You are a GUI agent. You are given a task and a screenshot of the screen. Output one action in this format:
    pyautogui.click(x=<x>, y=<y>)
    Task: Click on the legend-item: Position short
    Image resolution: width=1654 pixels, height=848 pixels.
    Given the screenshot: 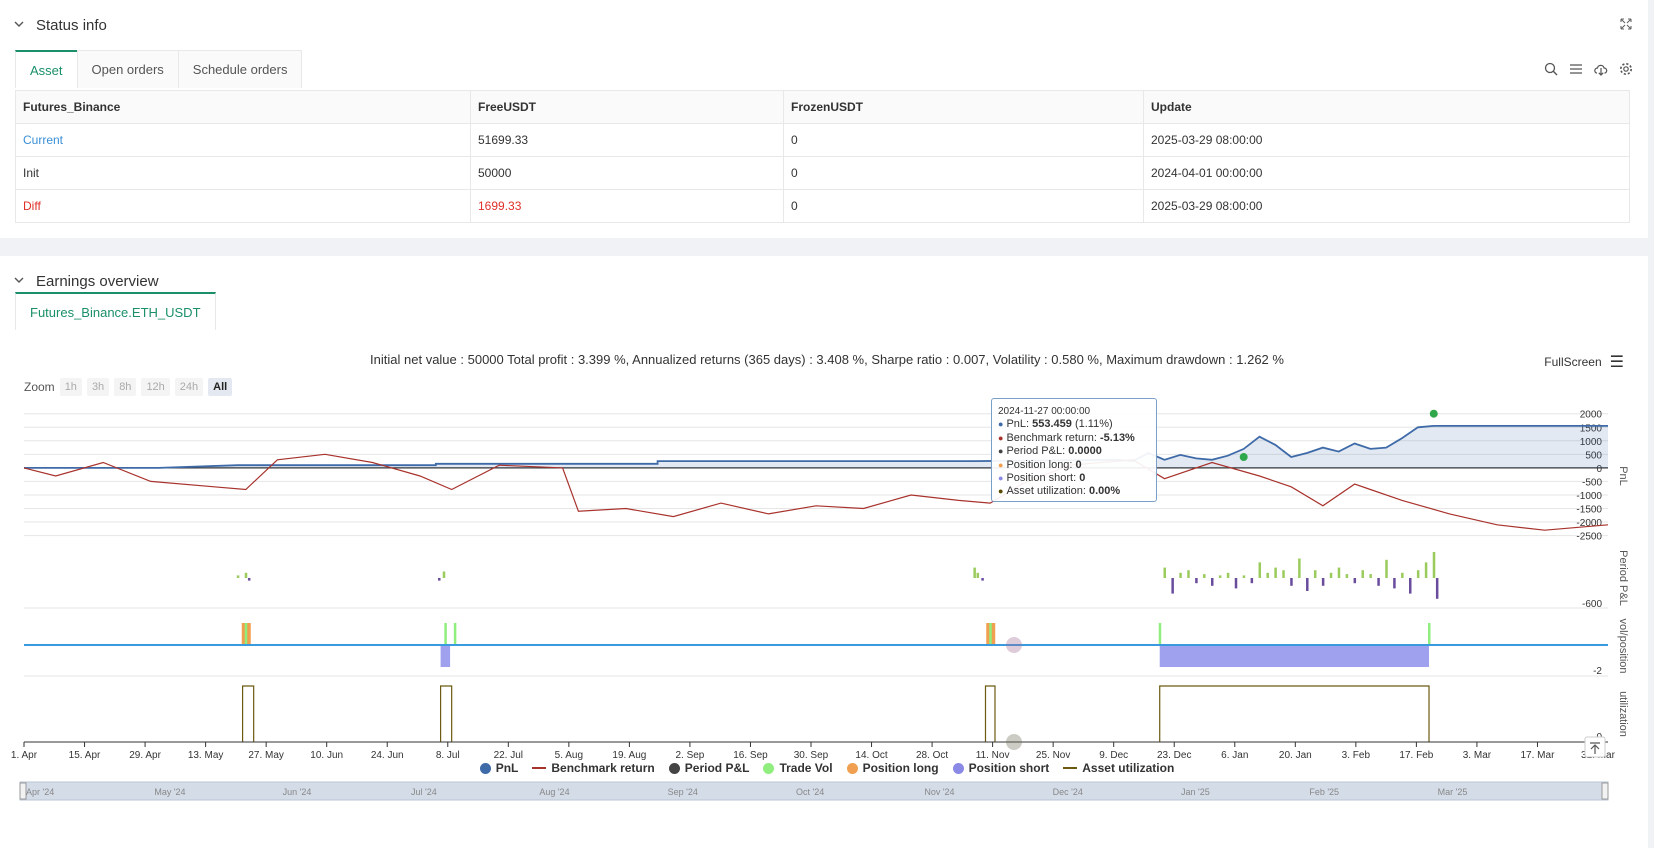 What is the action you would take?
    pyautogui.click(x=1001, y=768)
    